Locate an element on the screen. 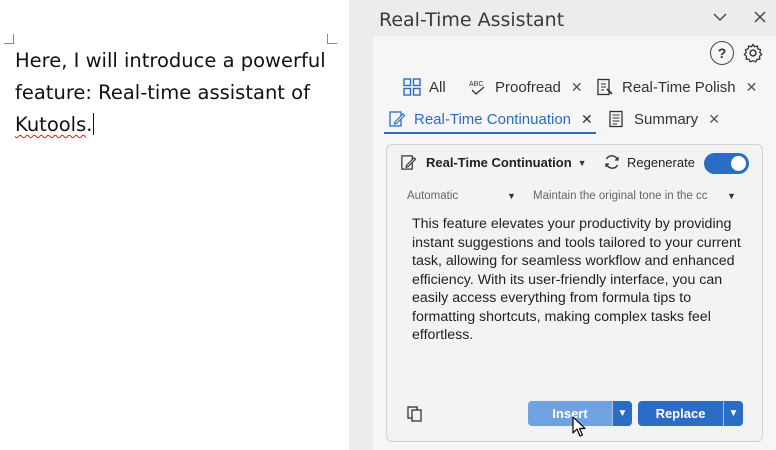 The image size is (776, 450). text-caret is located at coordinates (94, 124).